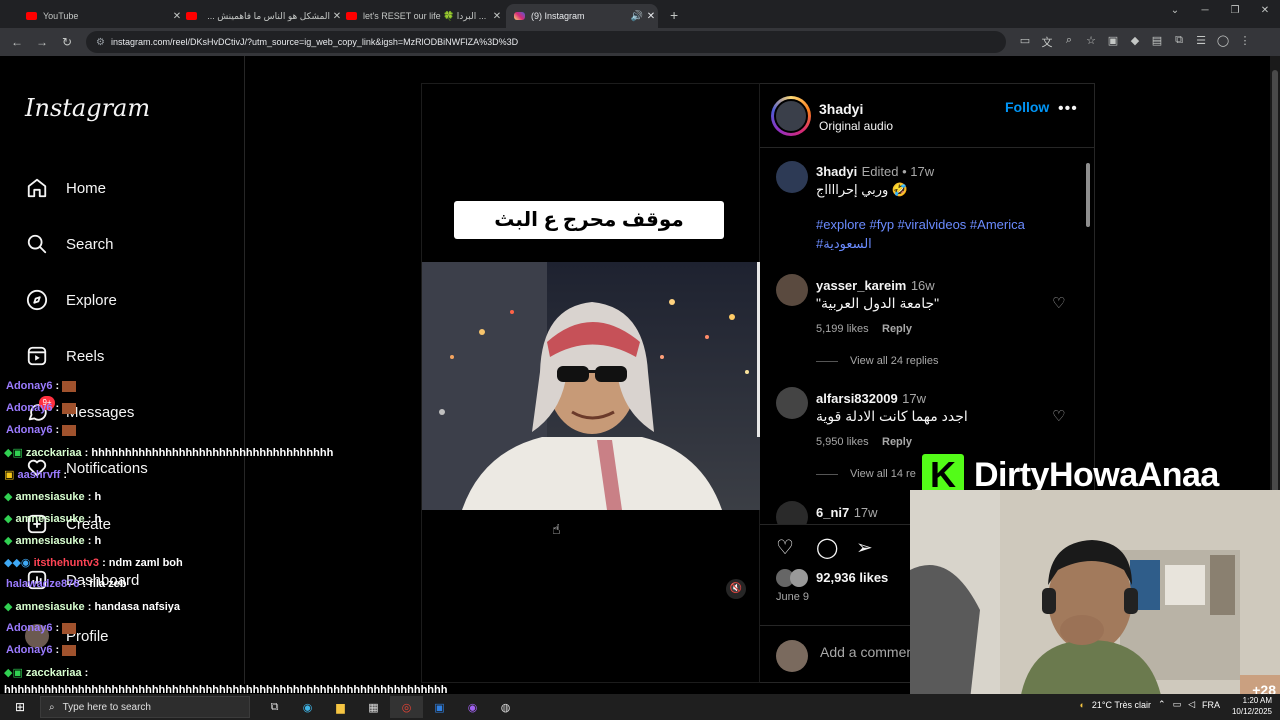 The image size is (1280, 720). I want to click on share-icon: ➢, so click(864, 547).